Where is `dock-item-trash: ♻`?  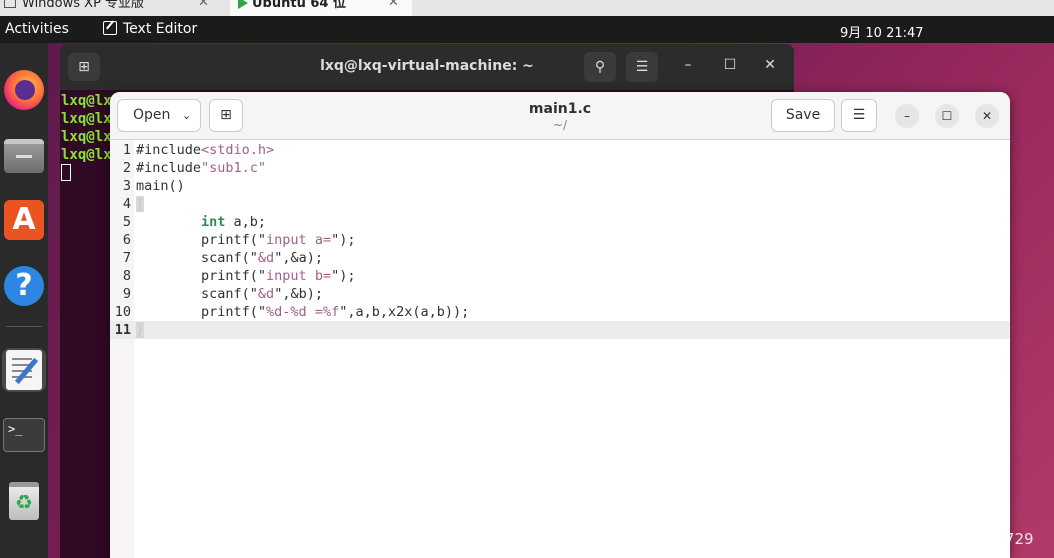 dock-item-trash: ♻ is located at coordinates (24, 501).